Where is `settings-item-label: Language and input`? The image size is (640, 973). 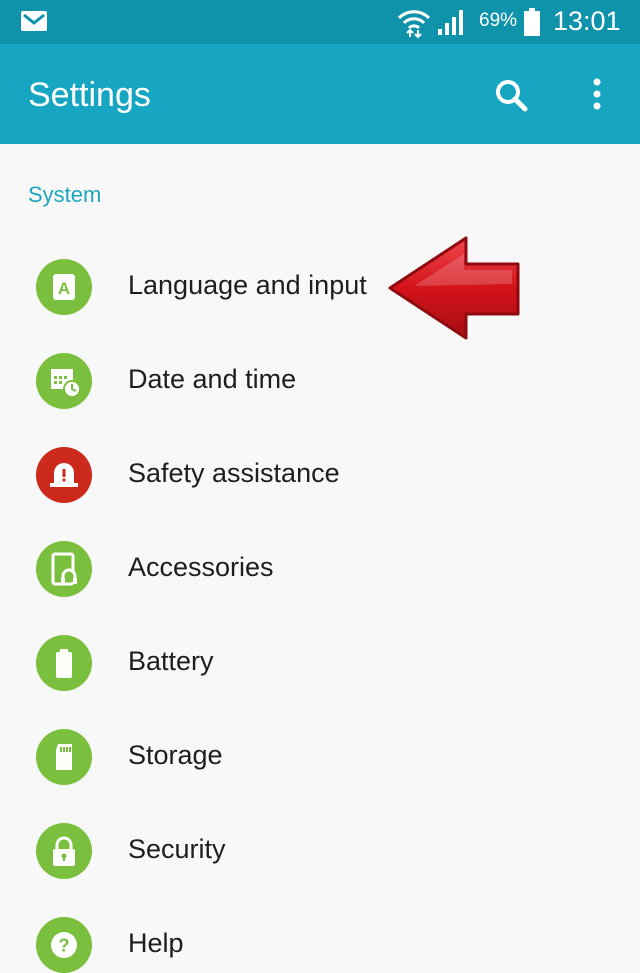
settings-item-label: Language and input is located at coordinates (247, 285).